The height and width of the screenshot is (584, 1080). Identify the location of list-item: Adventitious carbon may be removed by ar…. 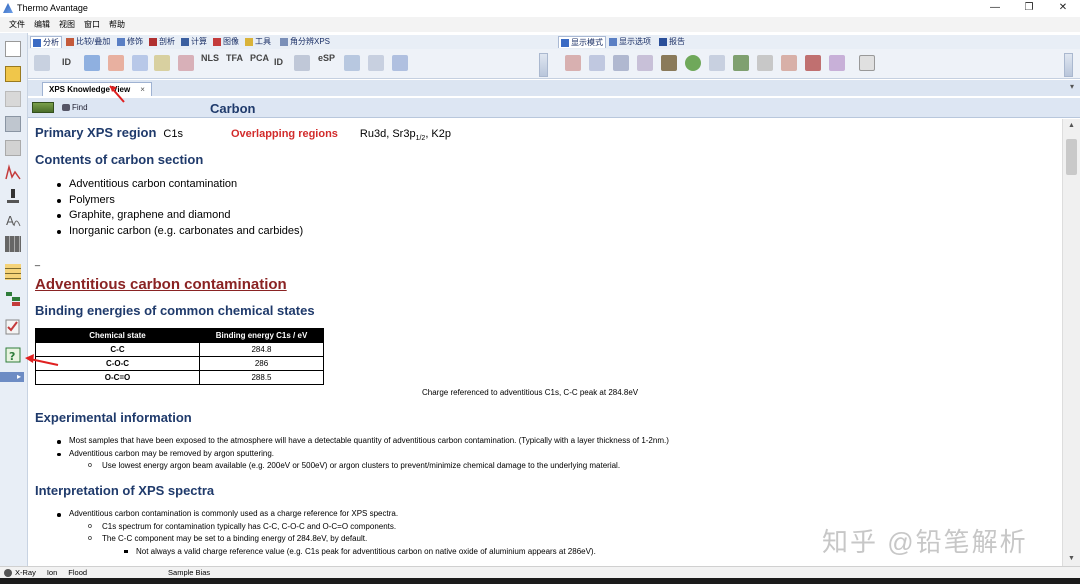
(363, 454).